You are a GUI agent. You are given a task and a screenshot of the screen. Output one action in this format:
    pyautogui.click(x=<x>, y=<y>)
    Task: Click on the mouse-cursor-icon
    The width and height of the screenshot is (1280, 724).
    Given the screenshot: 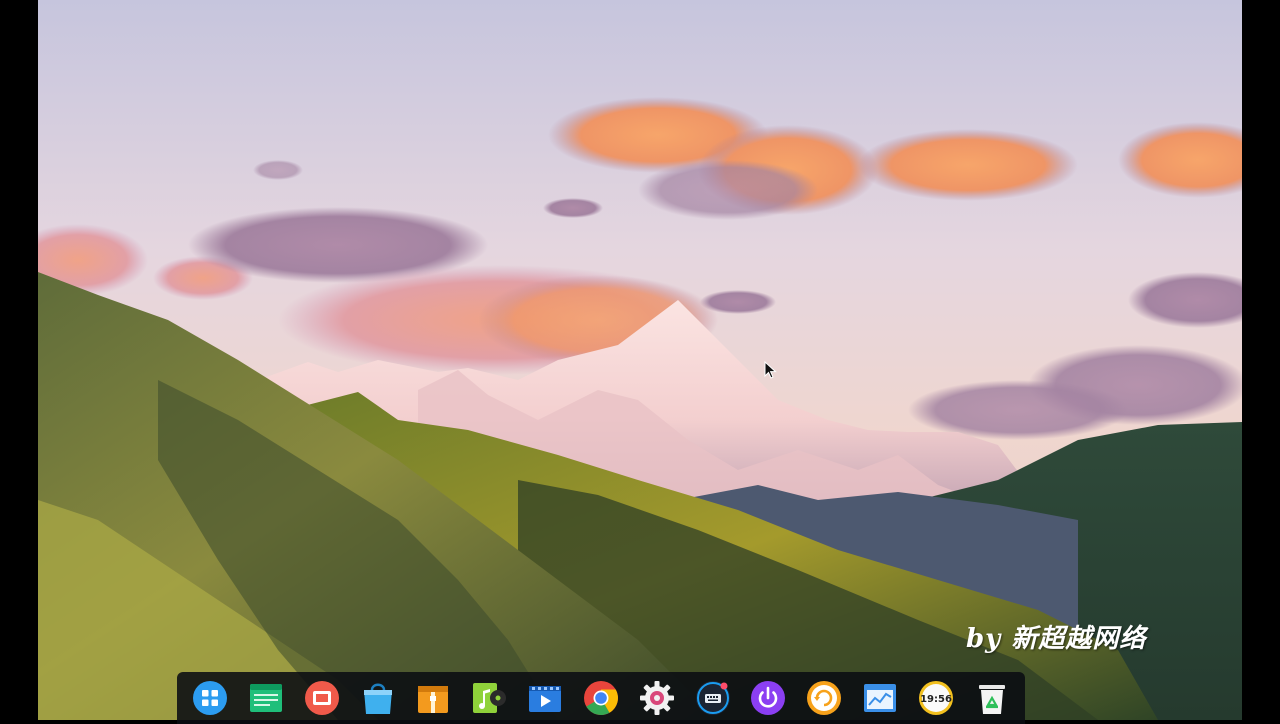 What is the action you would take?
    pyautogui.click(x=770, y=370)
    